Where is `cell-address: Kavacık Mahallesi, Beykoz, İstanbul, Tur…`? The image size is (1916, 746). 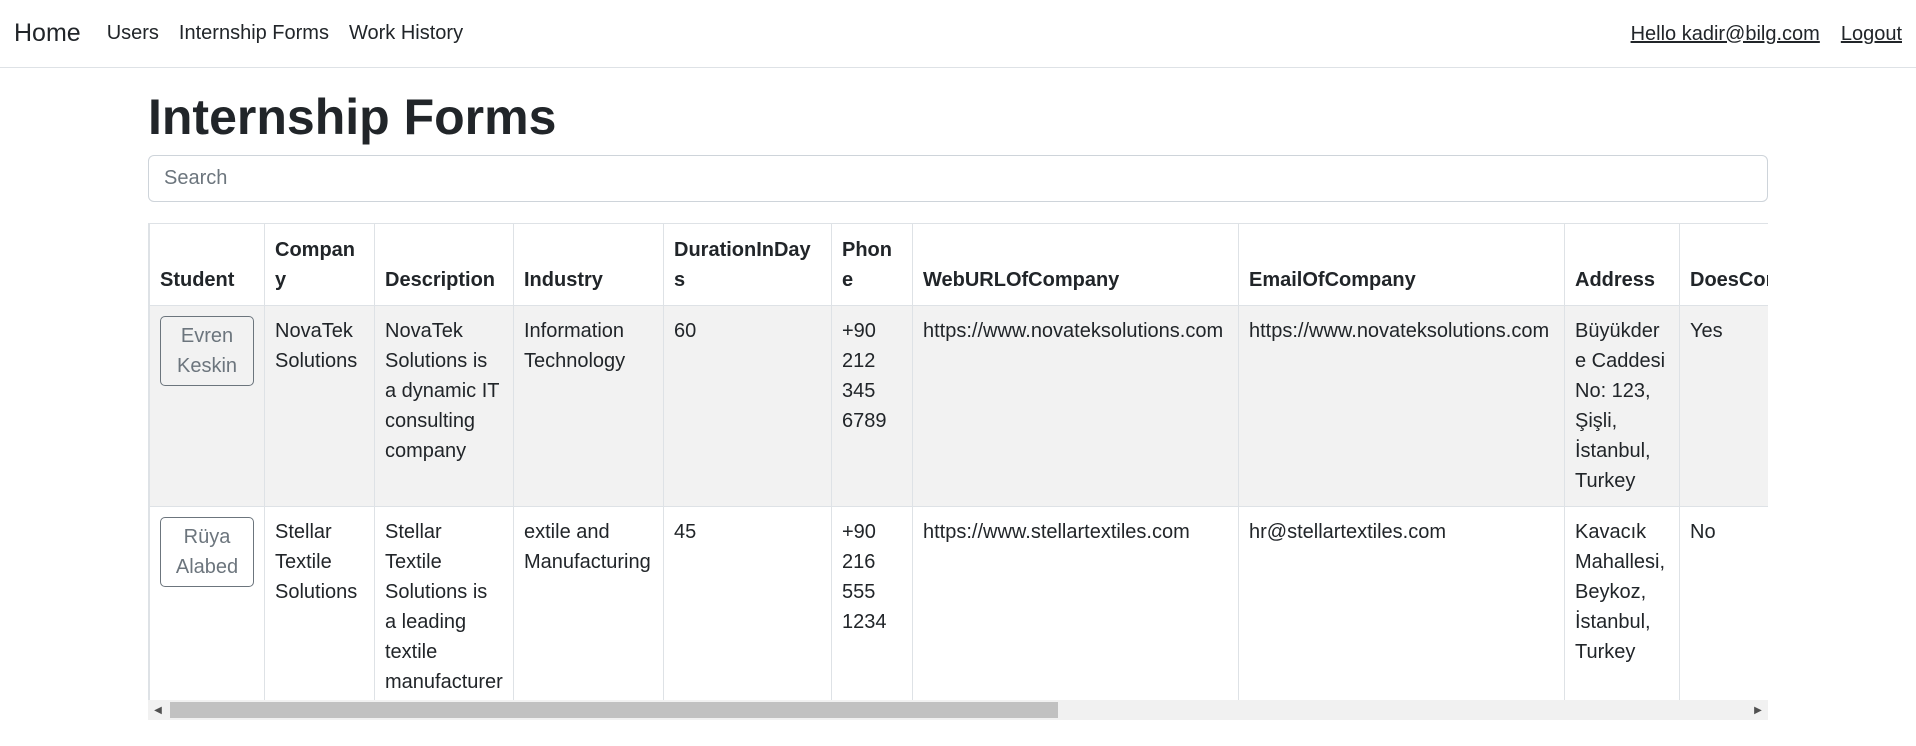
cell-address: Kavacık Mahallesi, Beykoz, İstanbul, Tur… is located at coordinates (1622, 607).